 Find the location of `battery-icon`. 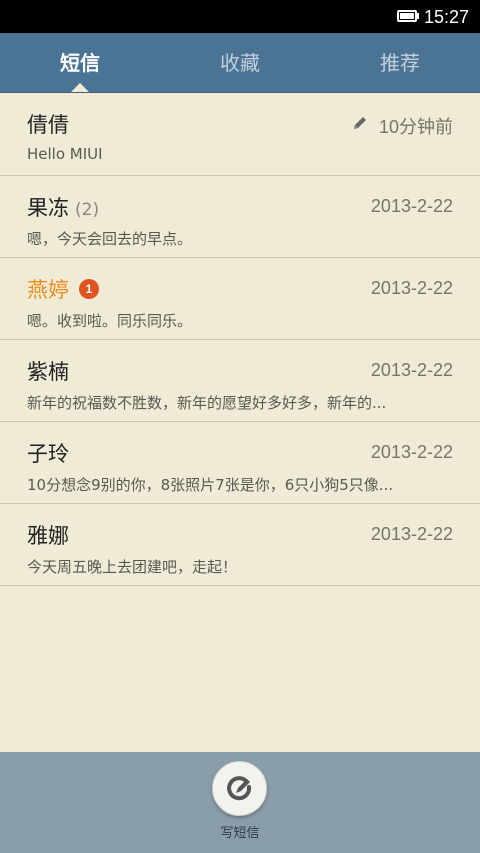

battery-icon is located at coordinates (407, 16).